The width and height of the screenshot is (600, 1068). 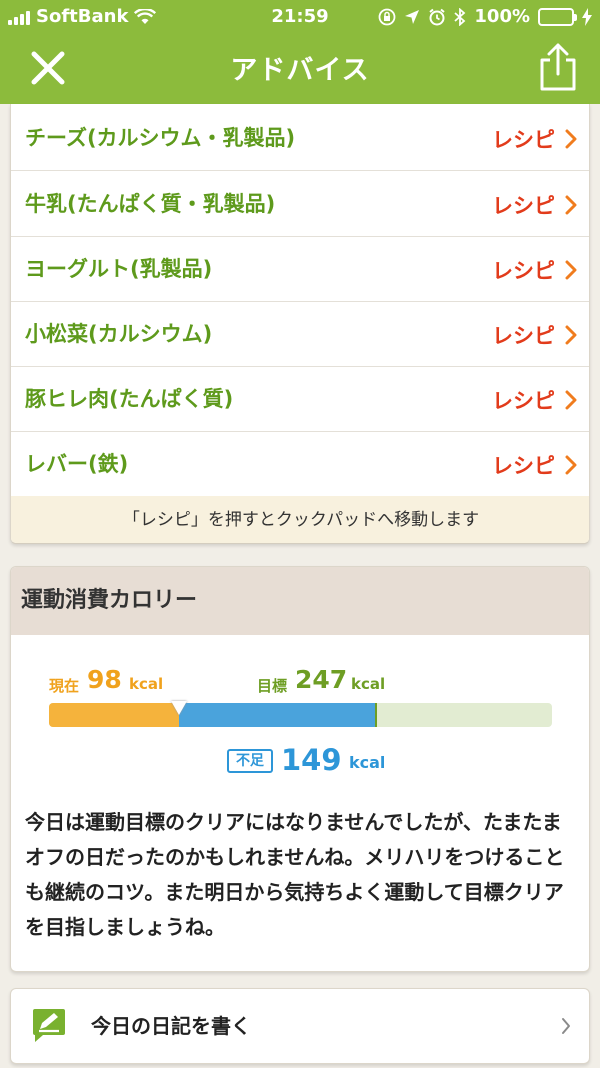 I want to click on current-label: 現在, so click(x=64, y=686).